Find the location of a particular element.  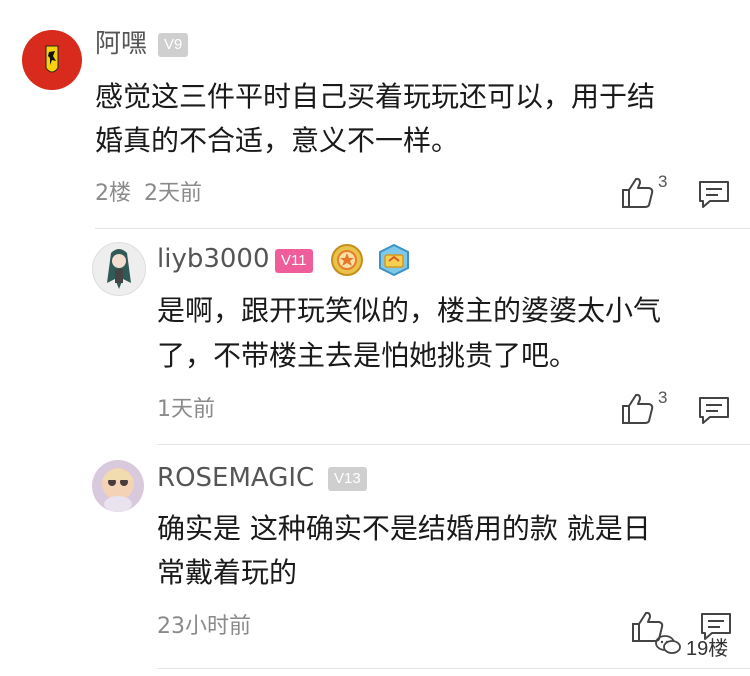

watermark-text: 19楼 is located at coordinates (707, 649).